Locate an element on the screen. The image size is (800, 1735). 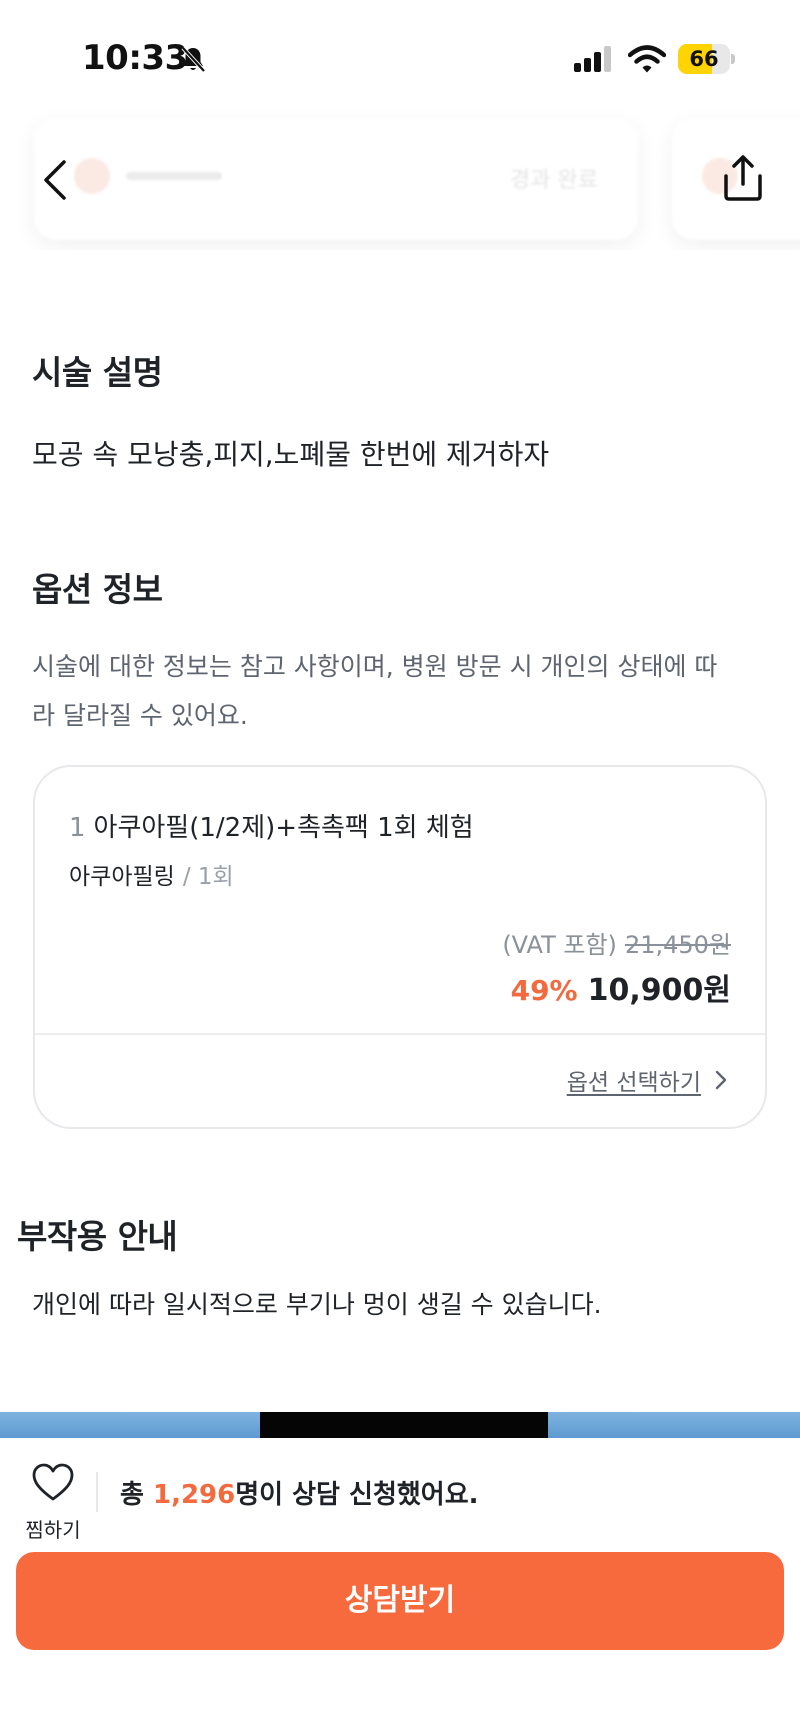
heart-icon is located at coordinates (53, 1482).